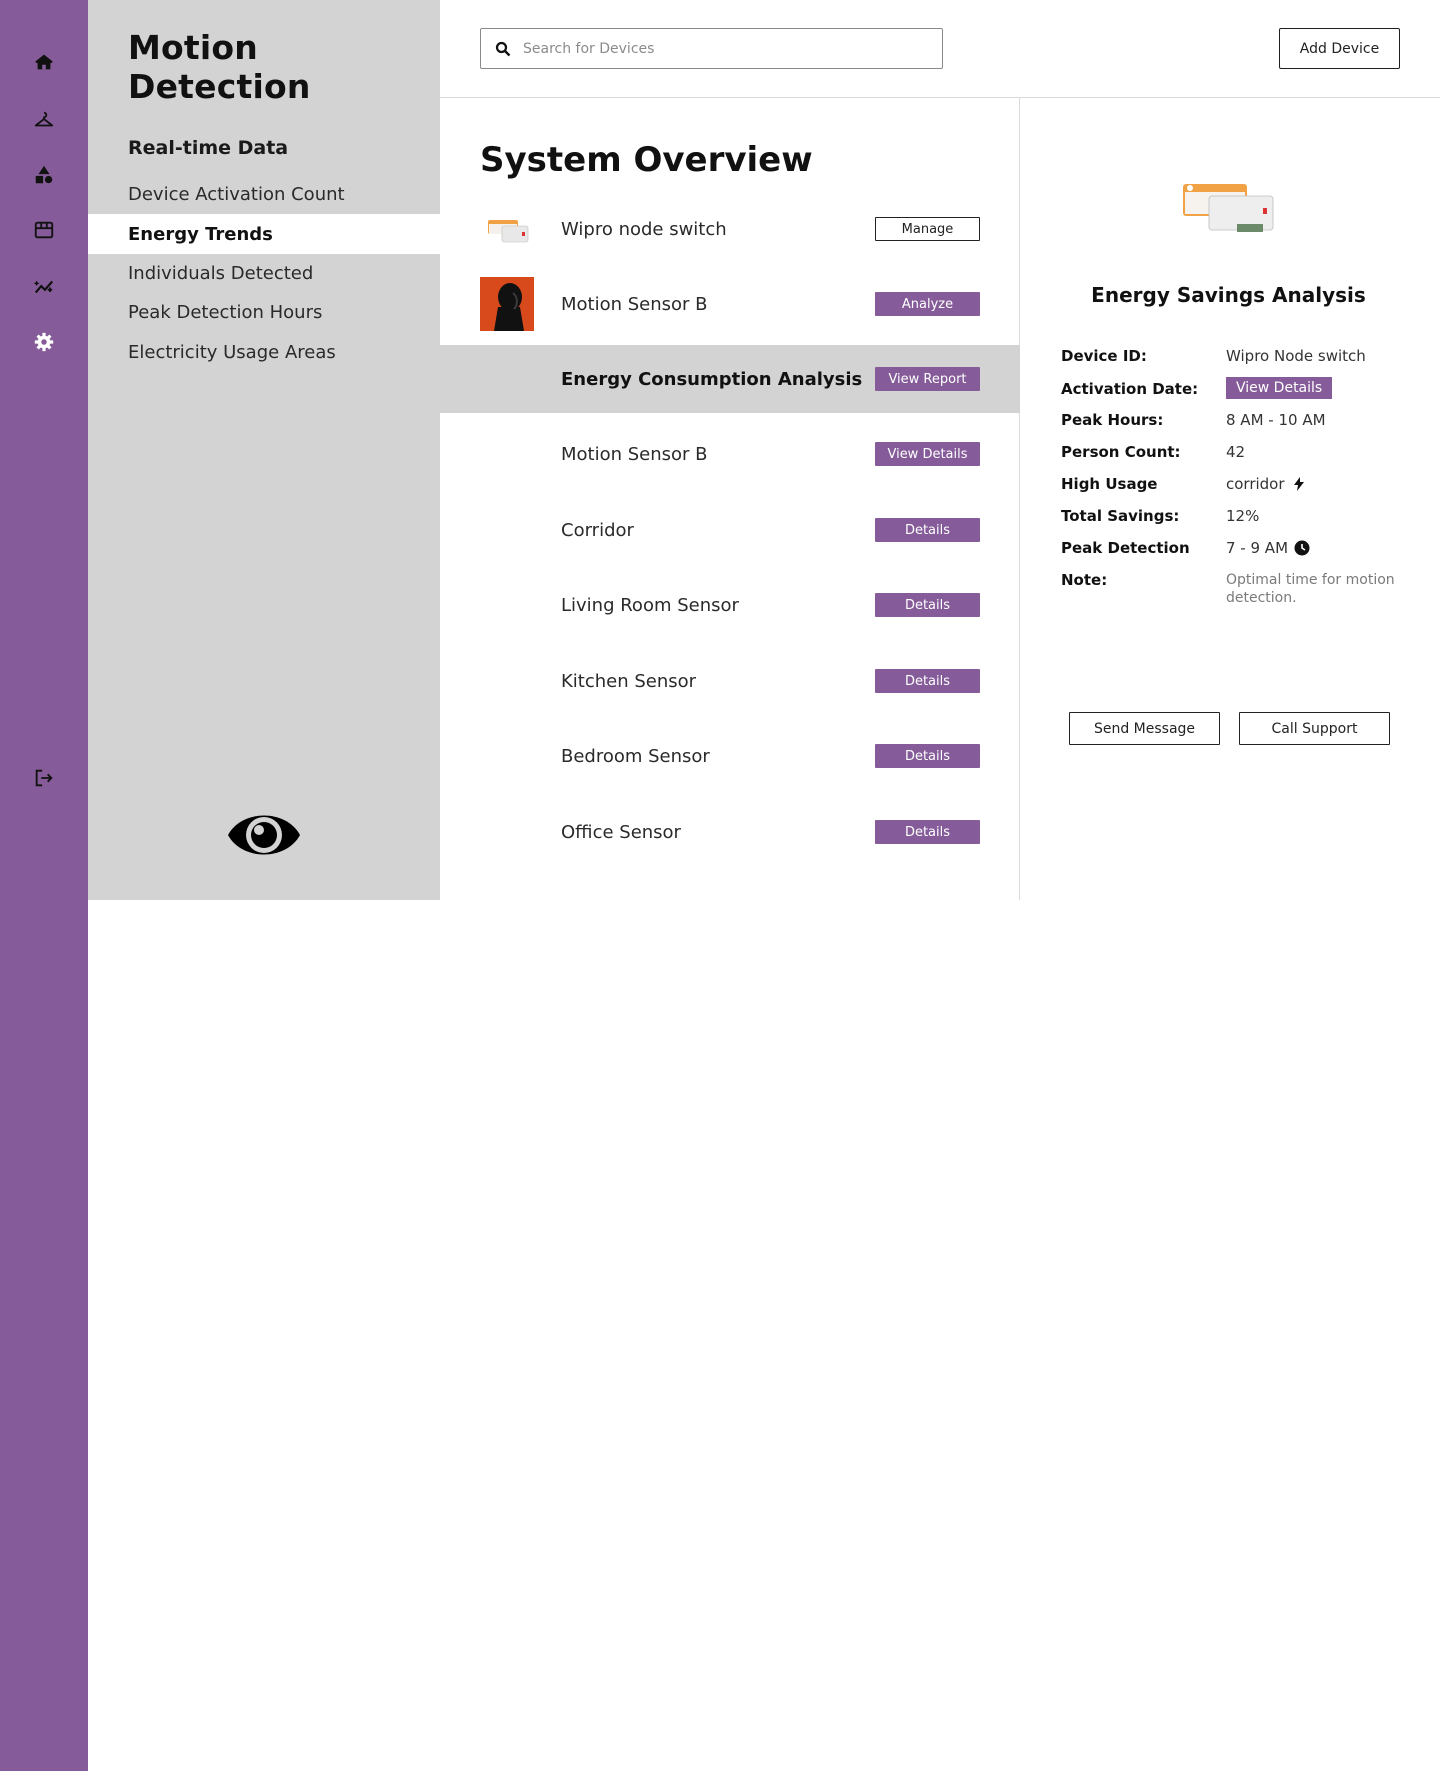 The height and width of the screenshot is (1771, 1440). I want to click on field-peak-hours: Peak Hours: 8 AM - 10 AM, so click(1241, 420).